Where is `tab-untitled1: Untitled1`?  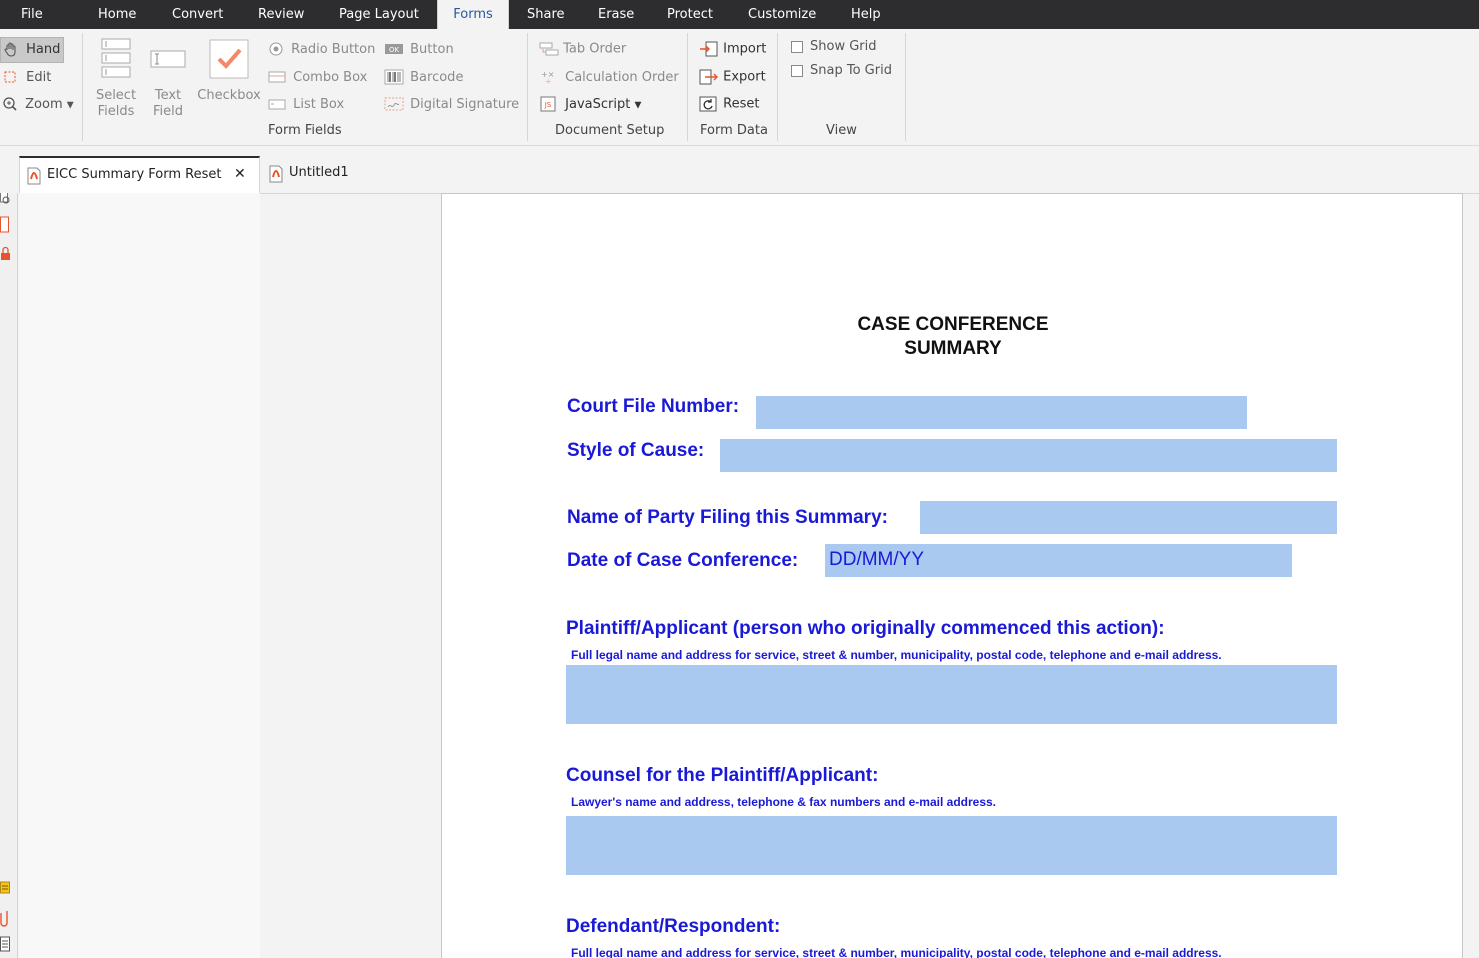 tab-untitled1: Untitled1 is located at coordinates (317, 175).